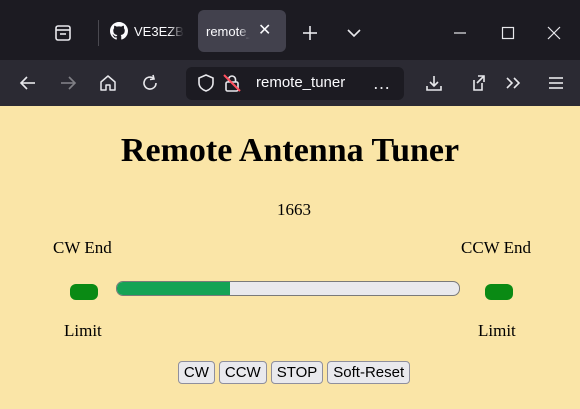 The height and width of the screenshot is (409, 580). What do you see at coordinates (196, 372) in the screenshot?
I see `cw-button: CW` at bounding box center [196, 372].